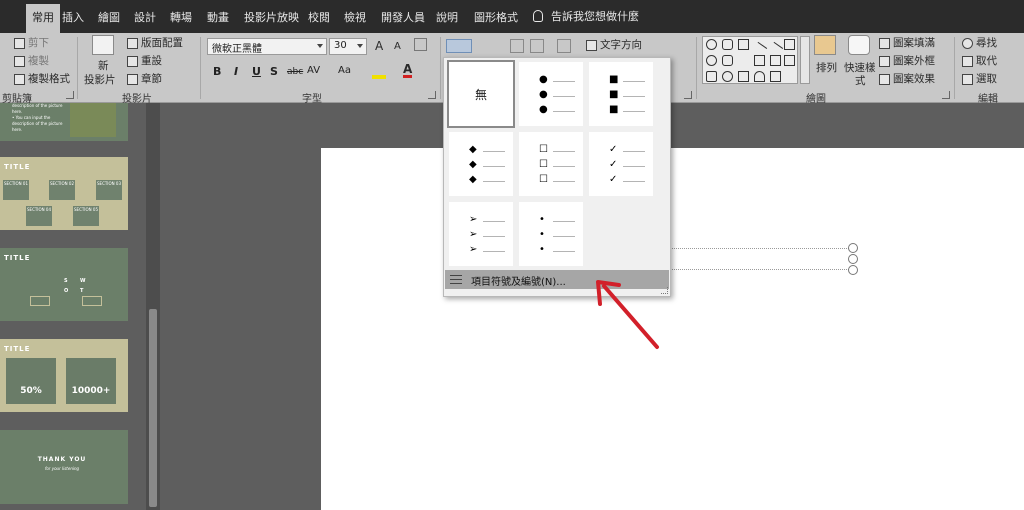 This screenshot has height=510, width=1024. I want to click on section-button: 章節, so click(144, 78).